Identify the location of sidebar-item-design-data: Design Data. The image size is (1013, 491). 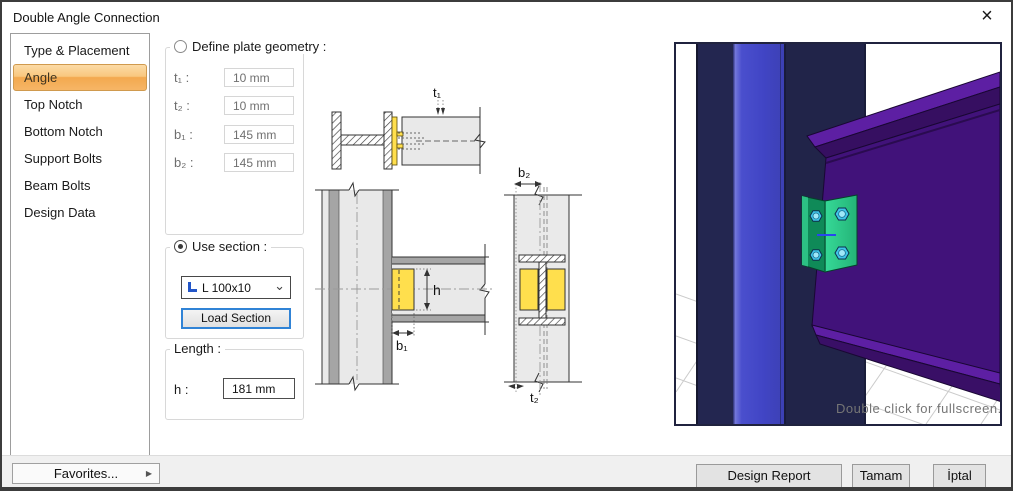
(80, 212).